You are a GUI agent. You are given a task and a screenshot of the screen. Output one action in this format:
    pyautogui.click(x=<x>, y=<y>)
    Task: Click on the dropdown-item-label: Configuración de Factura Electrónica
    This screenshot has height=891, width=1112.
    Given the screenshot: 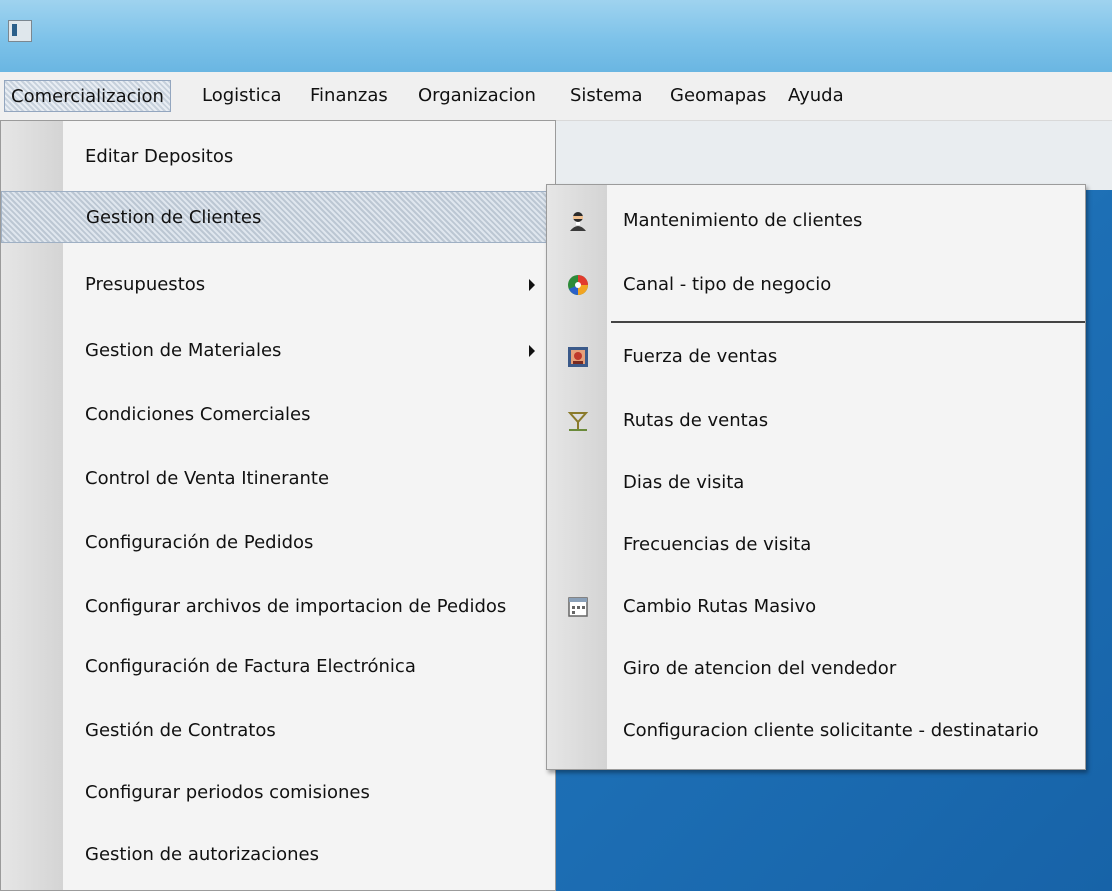 What is the action you would take?
    pyautogui.click(x=250, y=666)
    